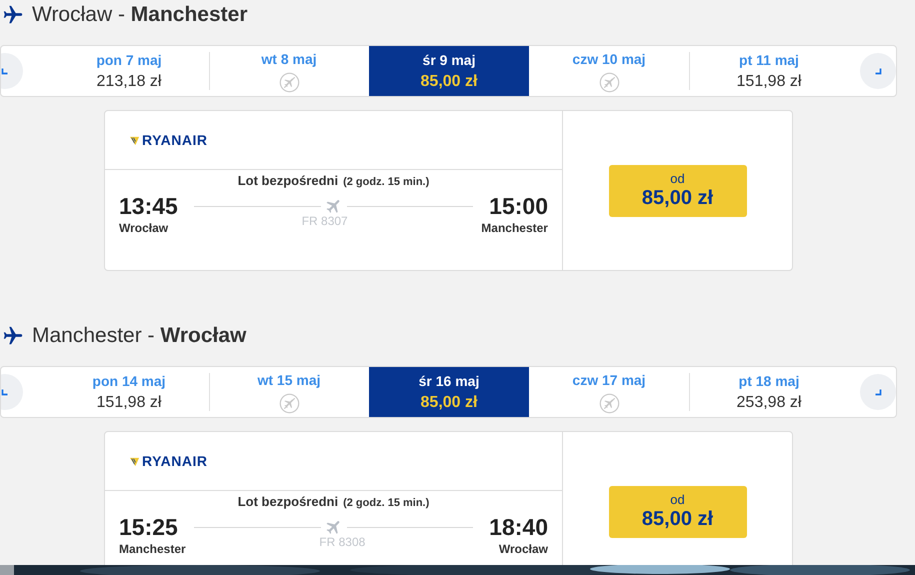 The height and width of the screenshot is (575, 915). Describe the element at coordinates (518, 527) in the screenshot. I see `arrival-time: 18:40` at that location.